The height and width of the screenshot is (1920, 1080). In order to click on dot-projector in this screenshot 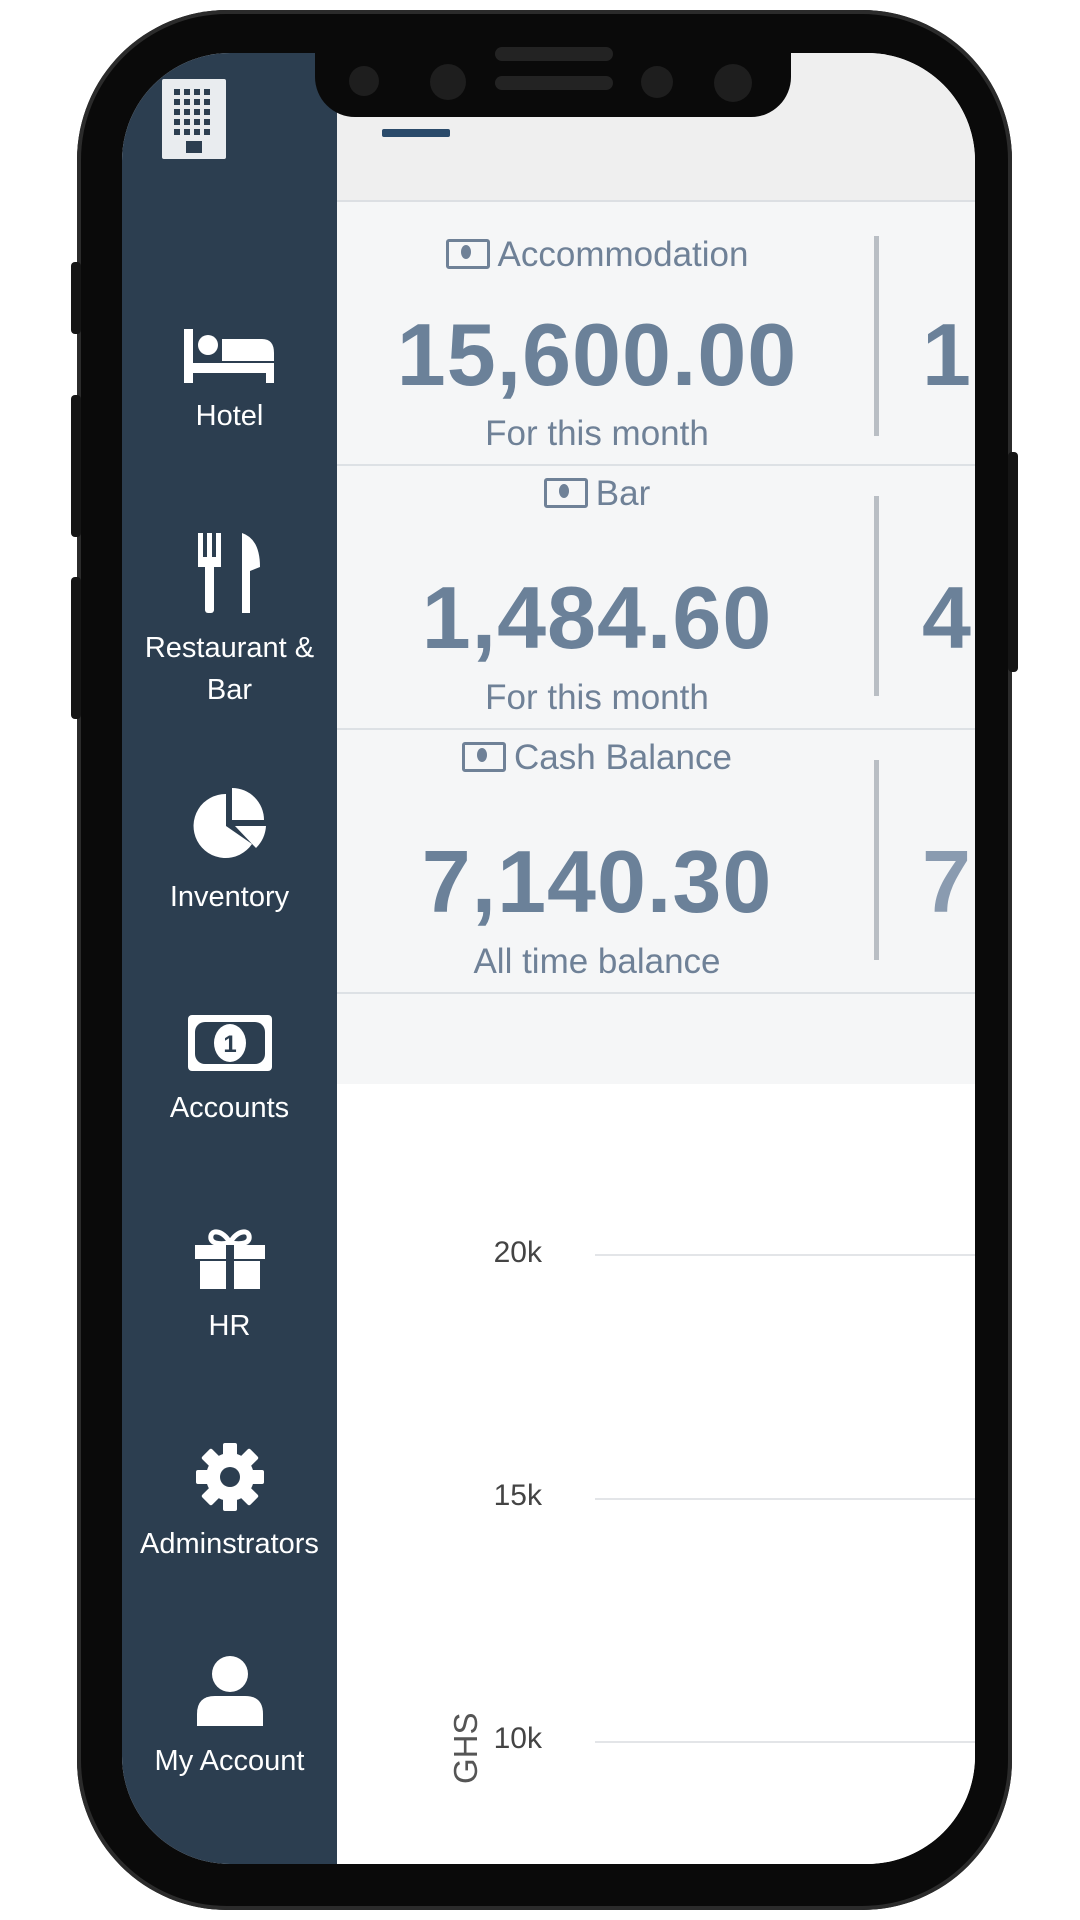, I will do `click(733, 83)`.